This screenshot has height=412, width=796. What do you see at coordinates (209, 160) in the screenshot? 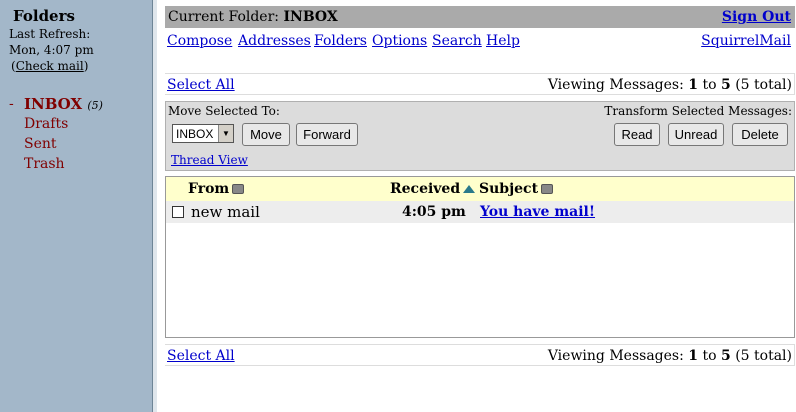
I see `thread-view-link: Thread View` at bounding box center [209, 160].